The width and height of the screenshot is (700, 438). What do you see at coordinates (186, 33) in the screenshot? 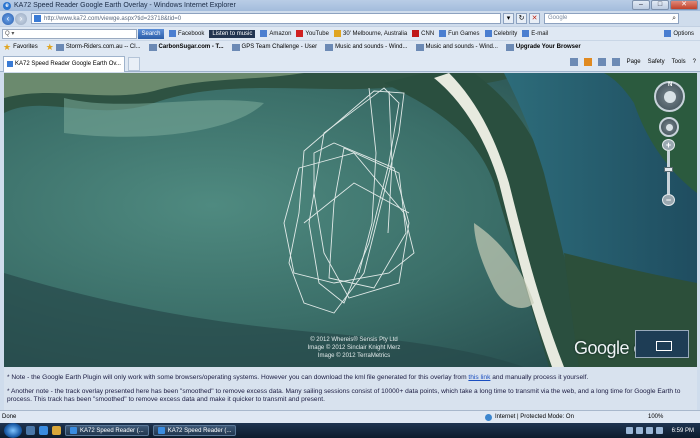
I see `link-facebook: Facebook` at bounding box center [186, 33].